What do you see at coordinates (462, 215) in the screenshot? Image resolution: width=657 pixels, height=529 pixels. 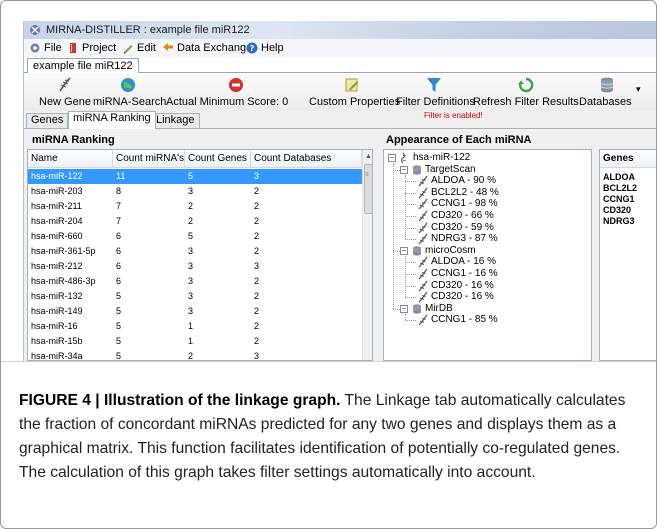 I see `tree-item-label: CD320 - 66 %` at bounding box center [462, 215].